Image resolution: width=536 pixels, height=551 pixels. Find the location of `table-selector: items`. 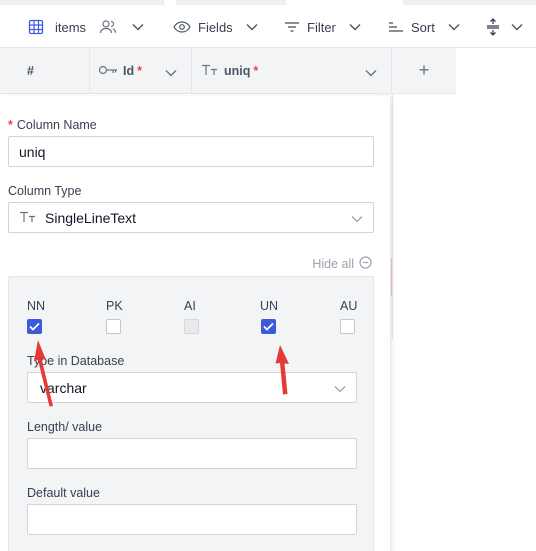

table-selector: items is located at coordinates (86, 27).